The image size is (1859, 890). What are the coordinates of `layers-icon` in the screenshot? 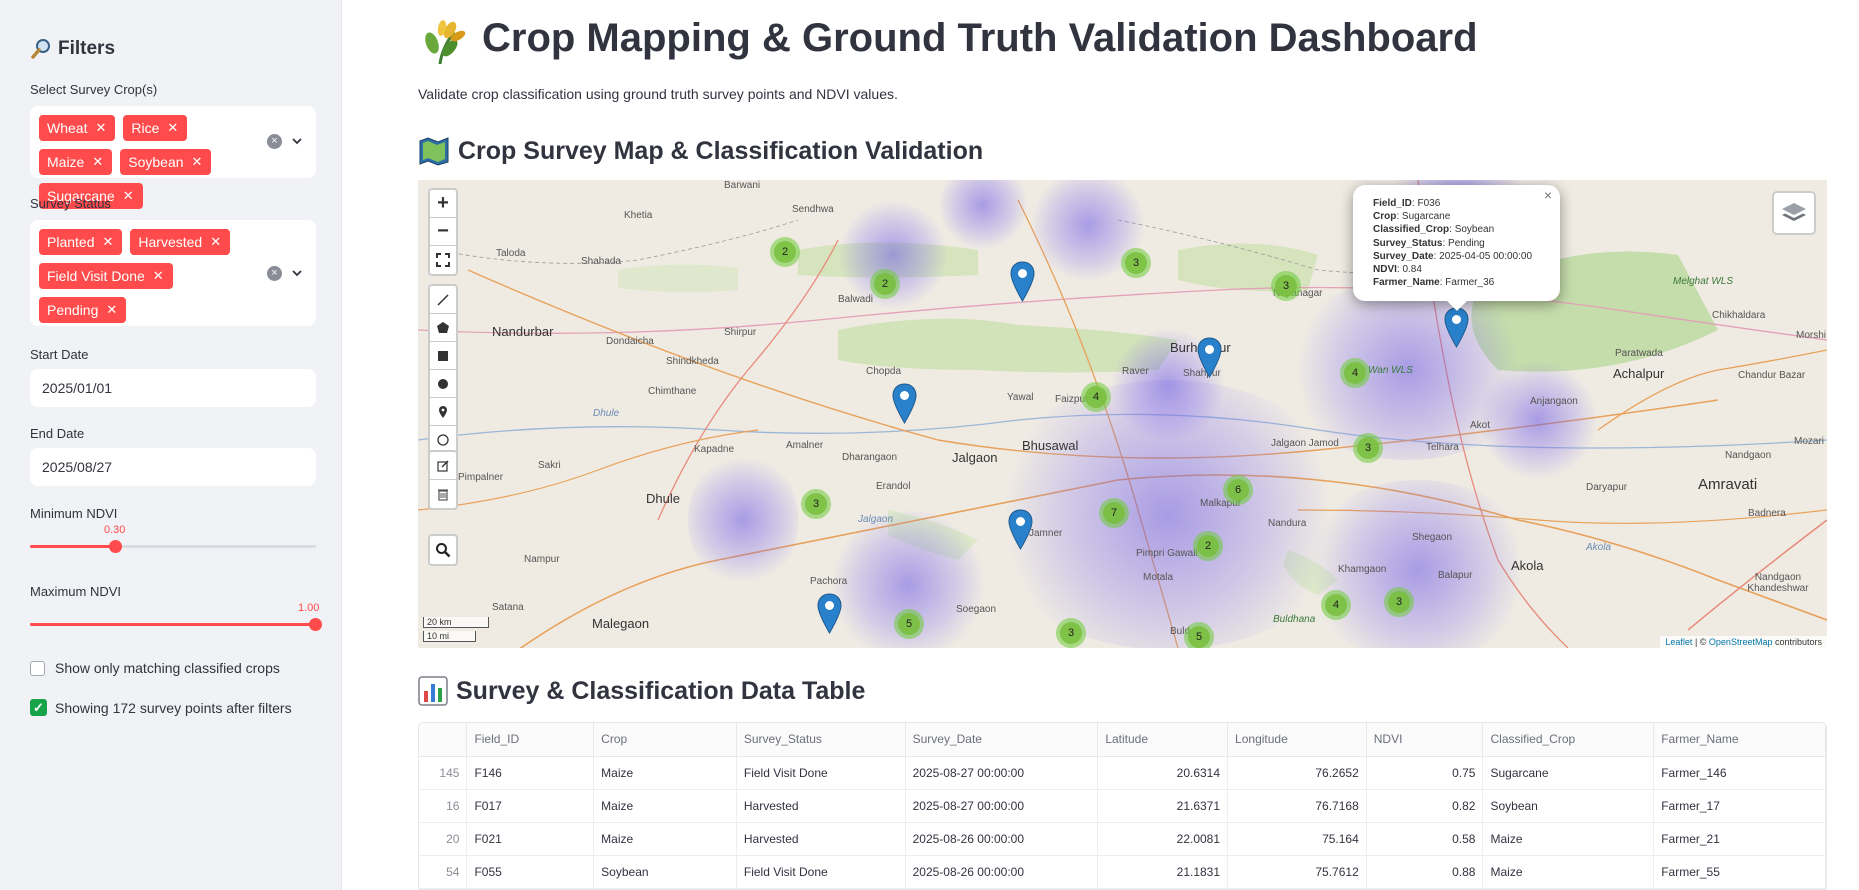 It's located at (1794, 212).